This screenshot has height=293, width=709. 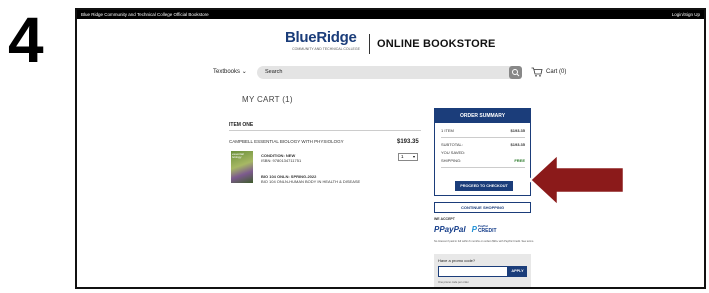 I want to click on payment-logos: PPayPal P PayPal CREDIT, so click(x=465, y=229).